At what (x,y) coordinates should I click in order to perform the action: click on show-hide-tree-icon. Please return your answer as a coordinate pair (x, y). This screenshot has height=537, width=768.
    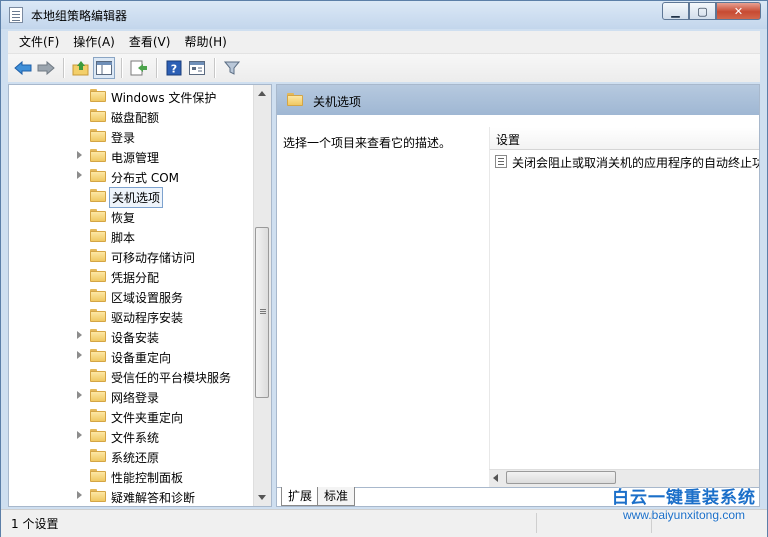
    Looking at the image, I should click on (104, 68).